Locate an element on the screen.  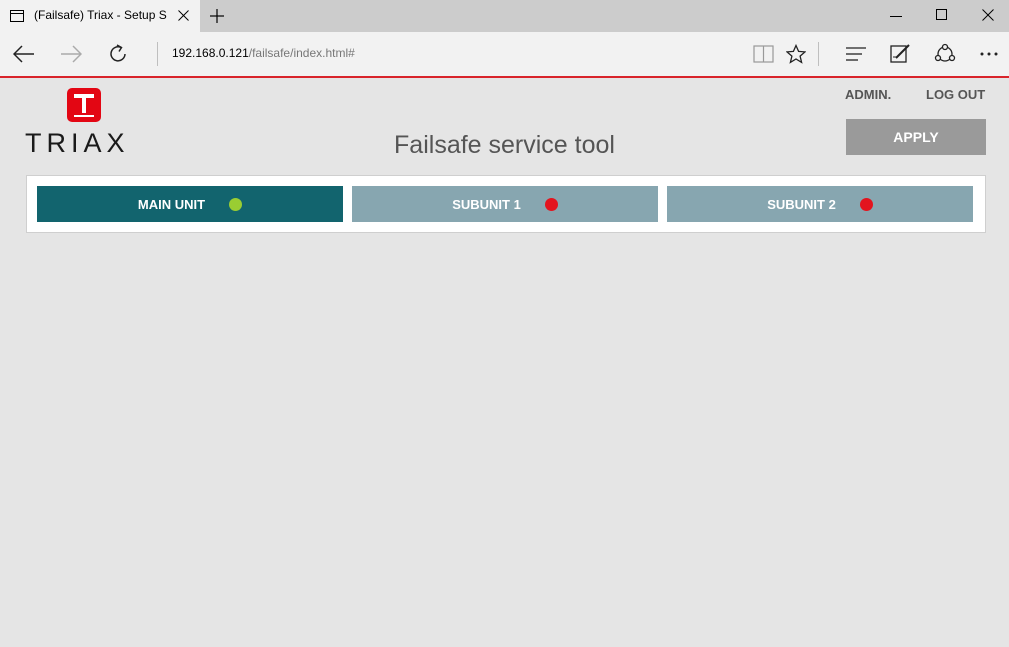
tab-title: (Failsafe) Triax - Setup S is located at coordinates (100, 15).